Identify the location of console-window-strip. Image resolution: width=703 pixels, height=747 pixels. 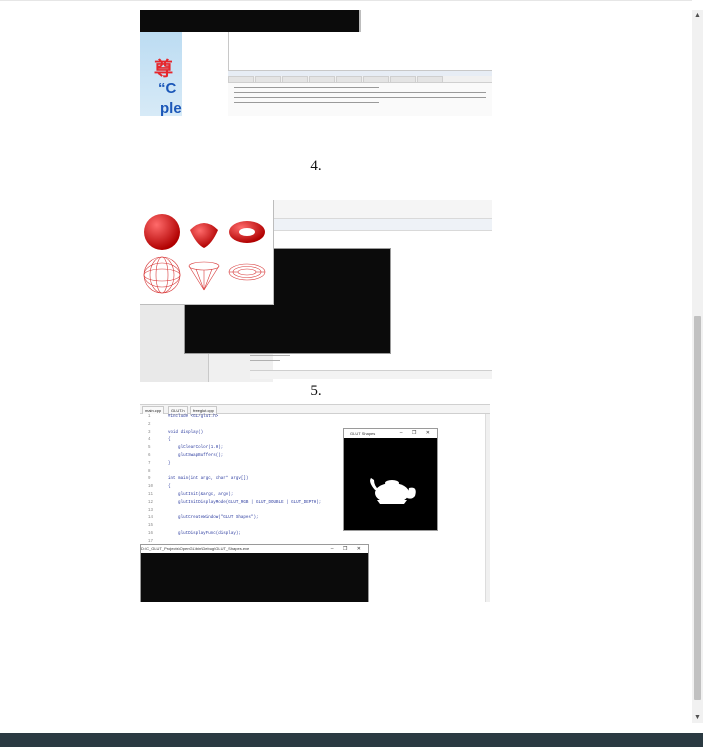
(249, 21).